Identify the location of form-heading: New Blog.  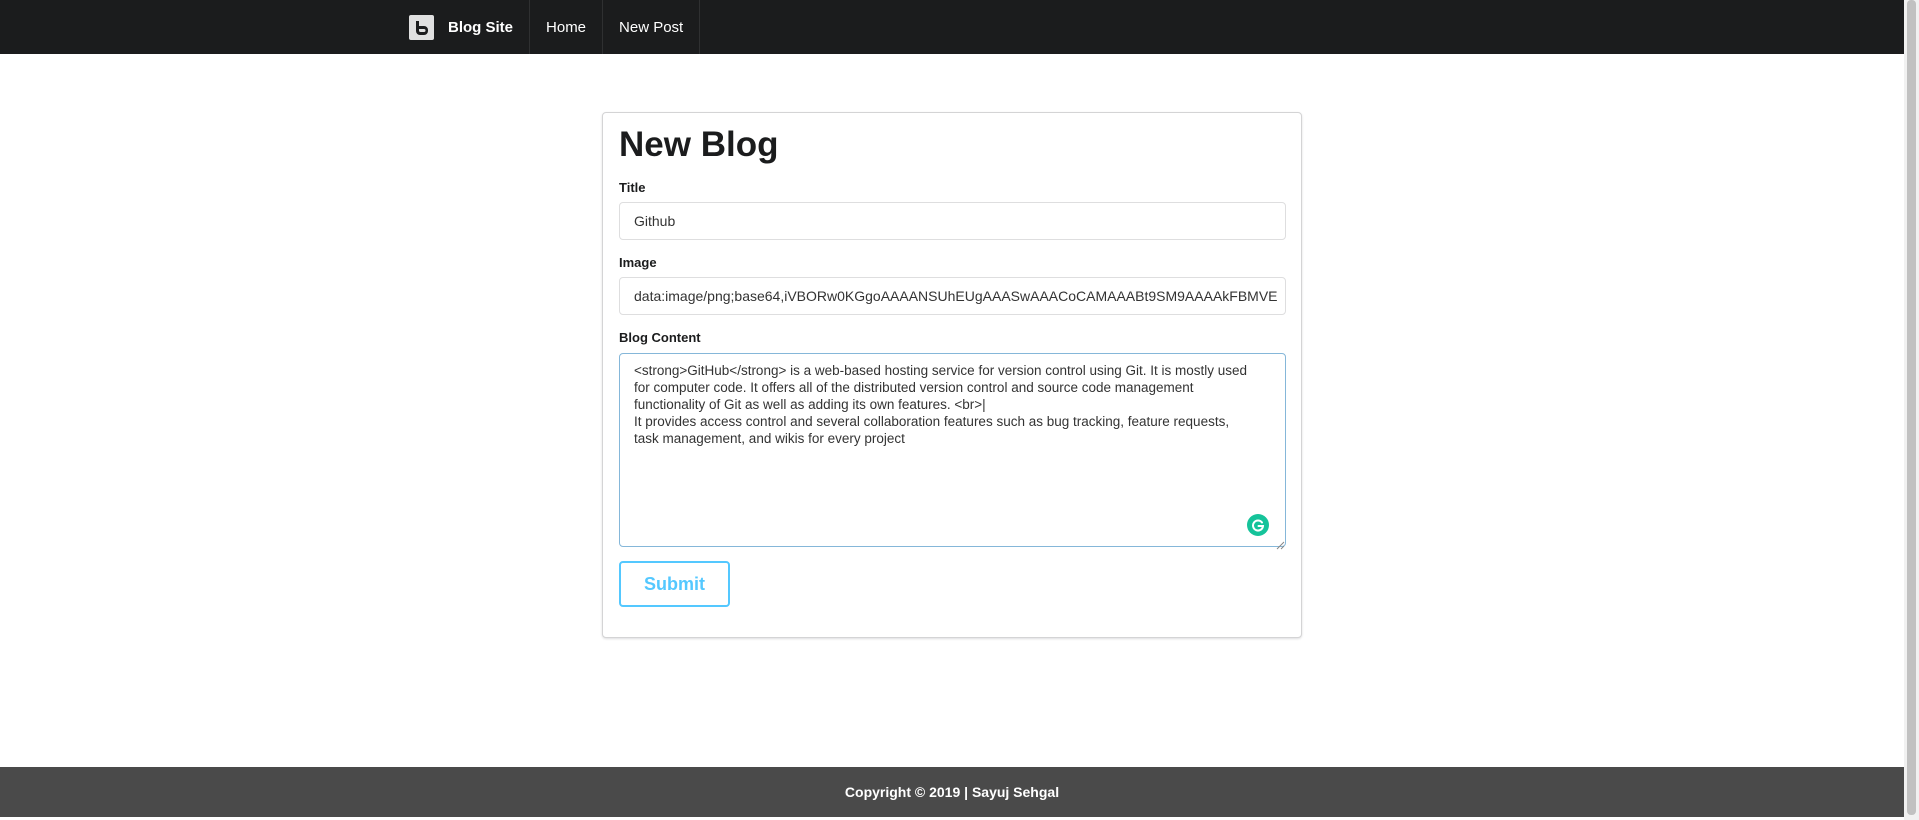
(699, 144).